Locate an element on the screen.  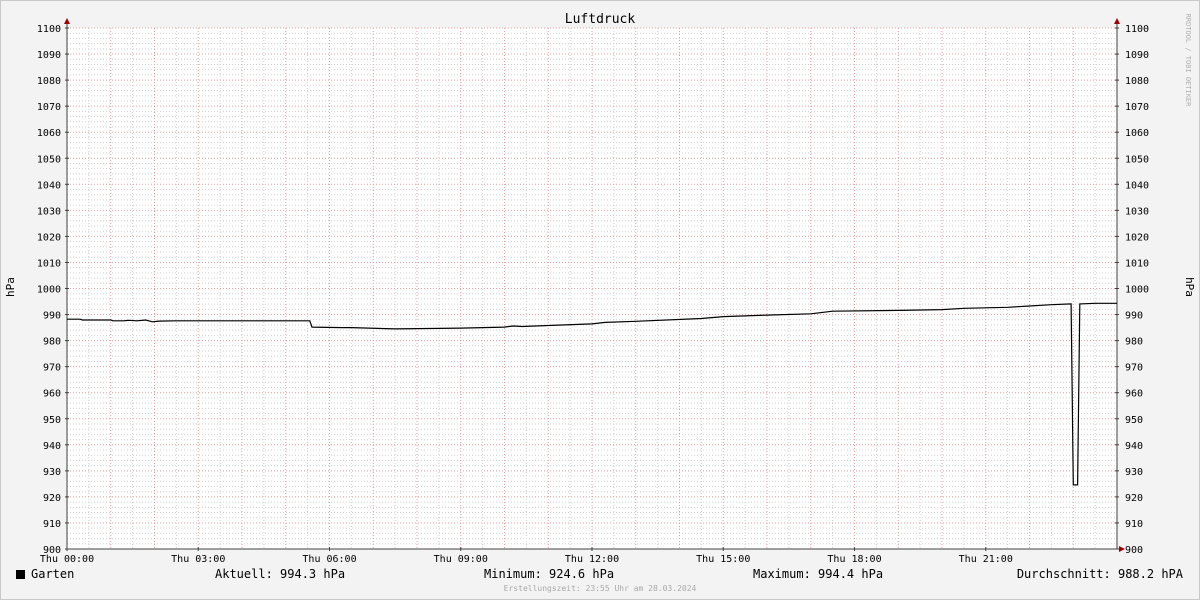
x-tick-label: Thu 18:00 is located at coordinates (854, 559).